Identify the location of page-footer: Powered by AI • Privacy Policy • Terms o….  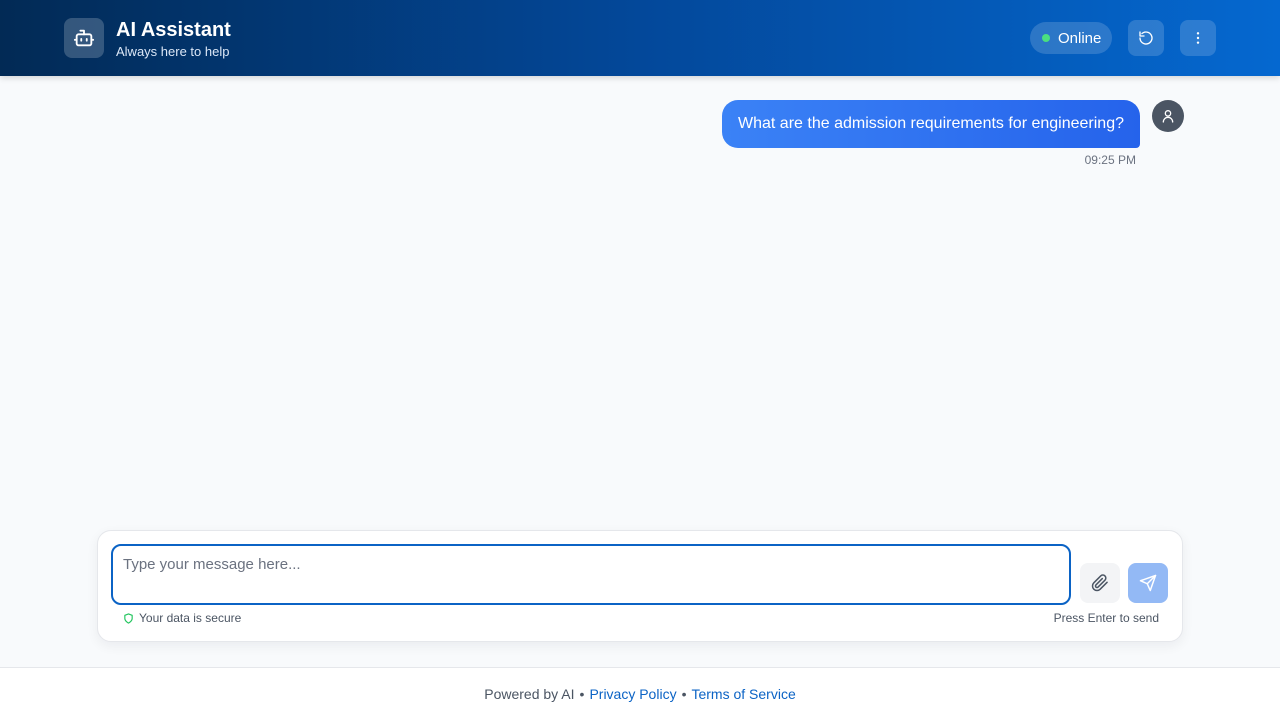
(640, 693).